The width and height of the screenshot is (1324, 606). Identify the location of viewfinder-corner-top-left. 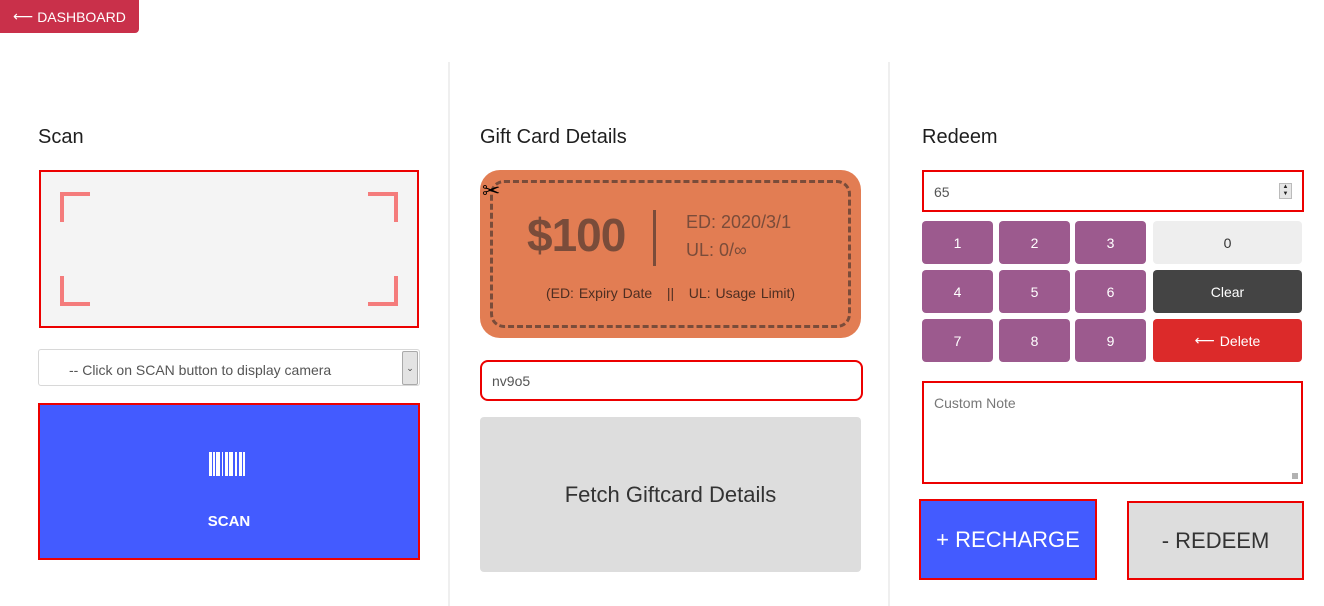
(75, 207).